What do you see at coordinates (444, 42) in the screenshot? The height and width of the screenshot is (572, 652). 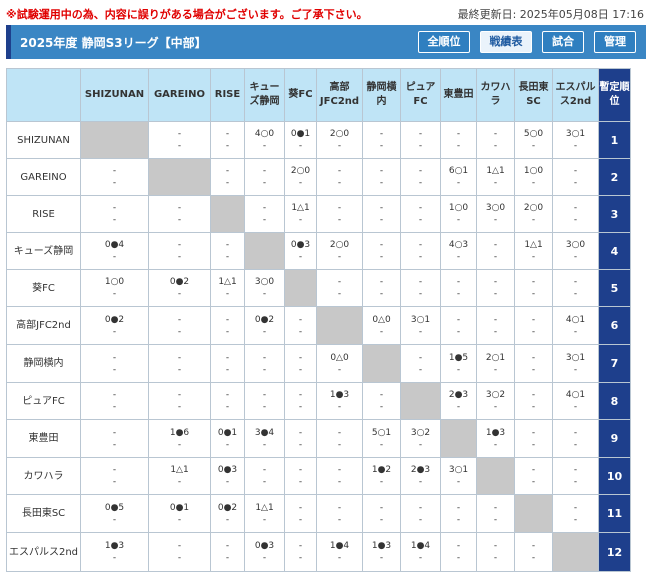 I see `all-rankings-button: 全順位` at bounding box center [444, 42].